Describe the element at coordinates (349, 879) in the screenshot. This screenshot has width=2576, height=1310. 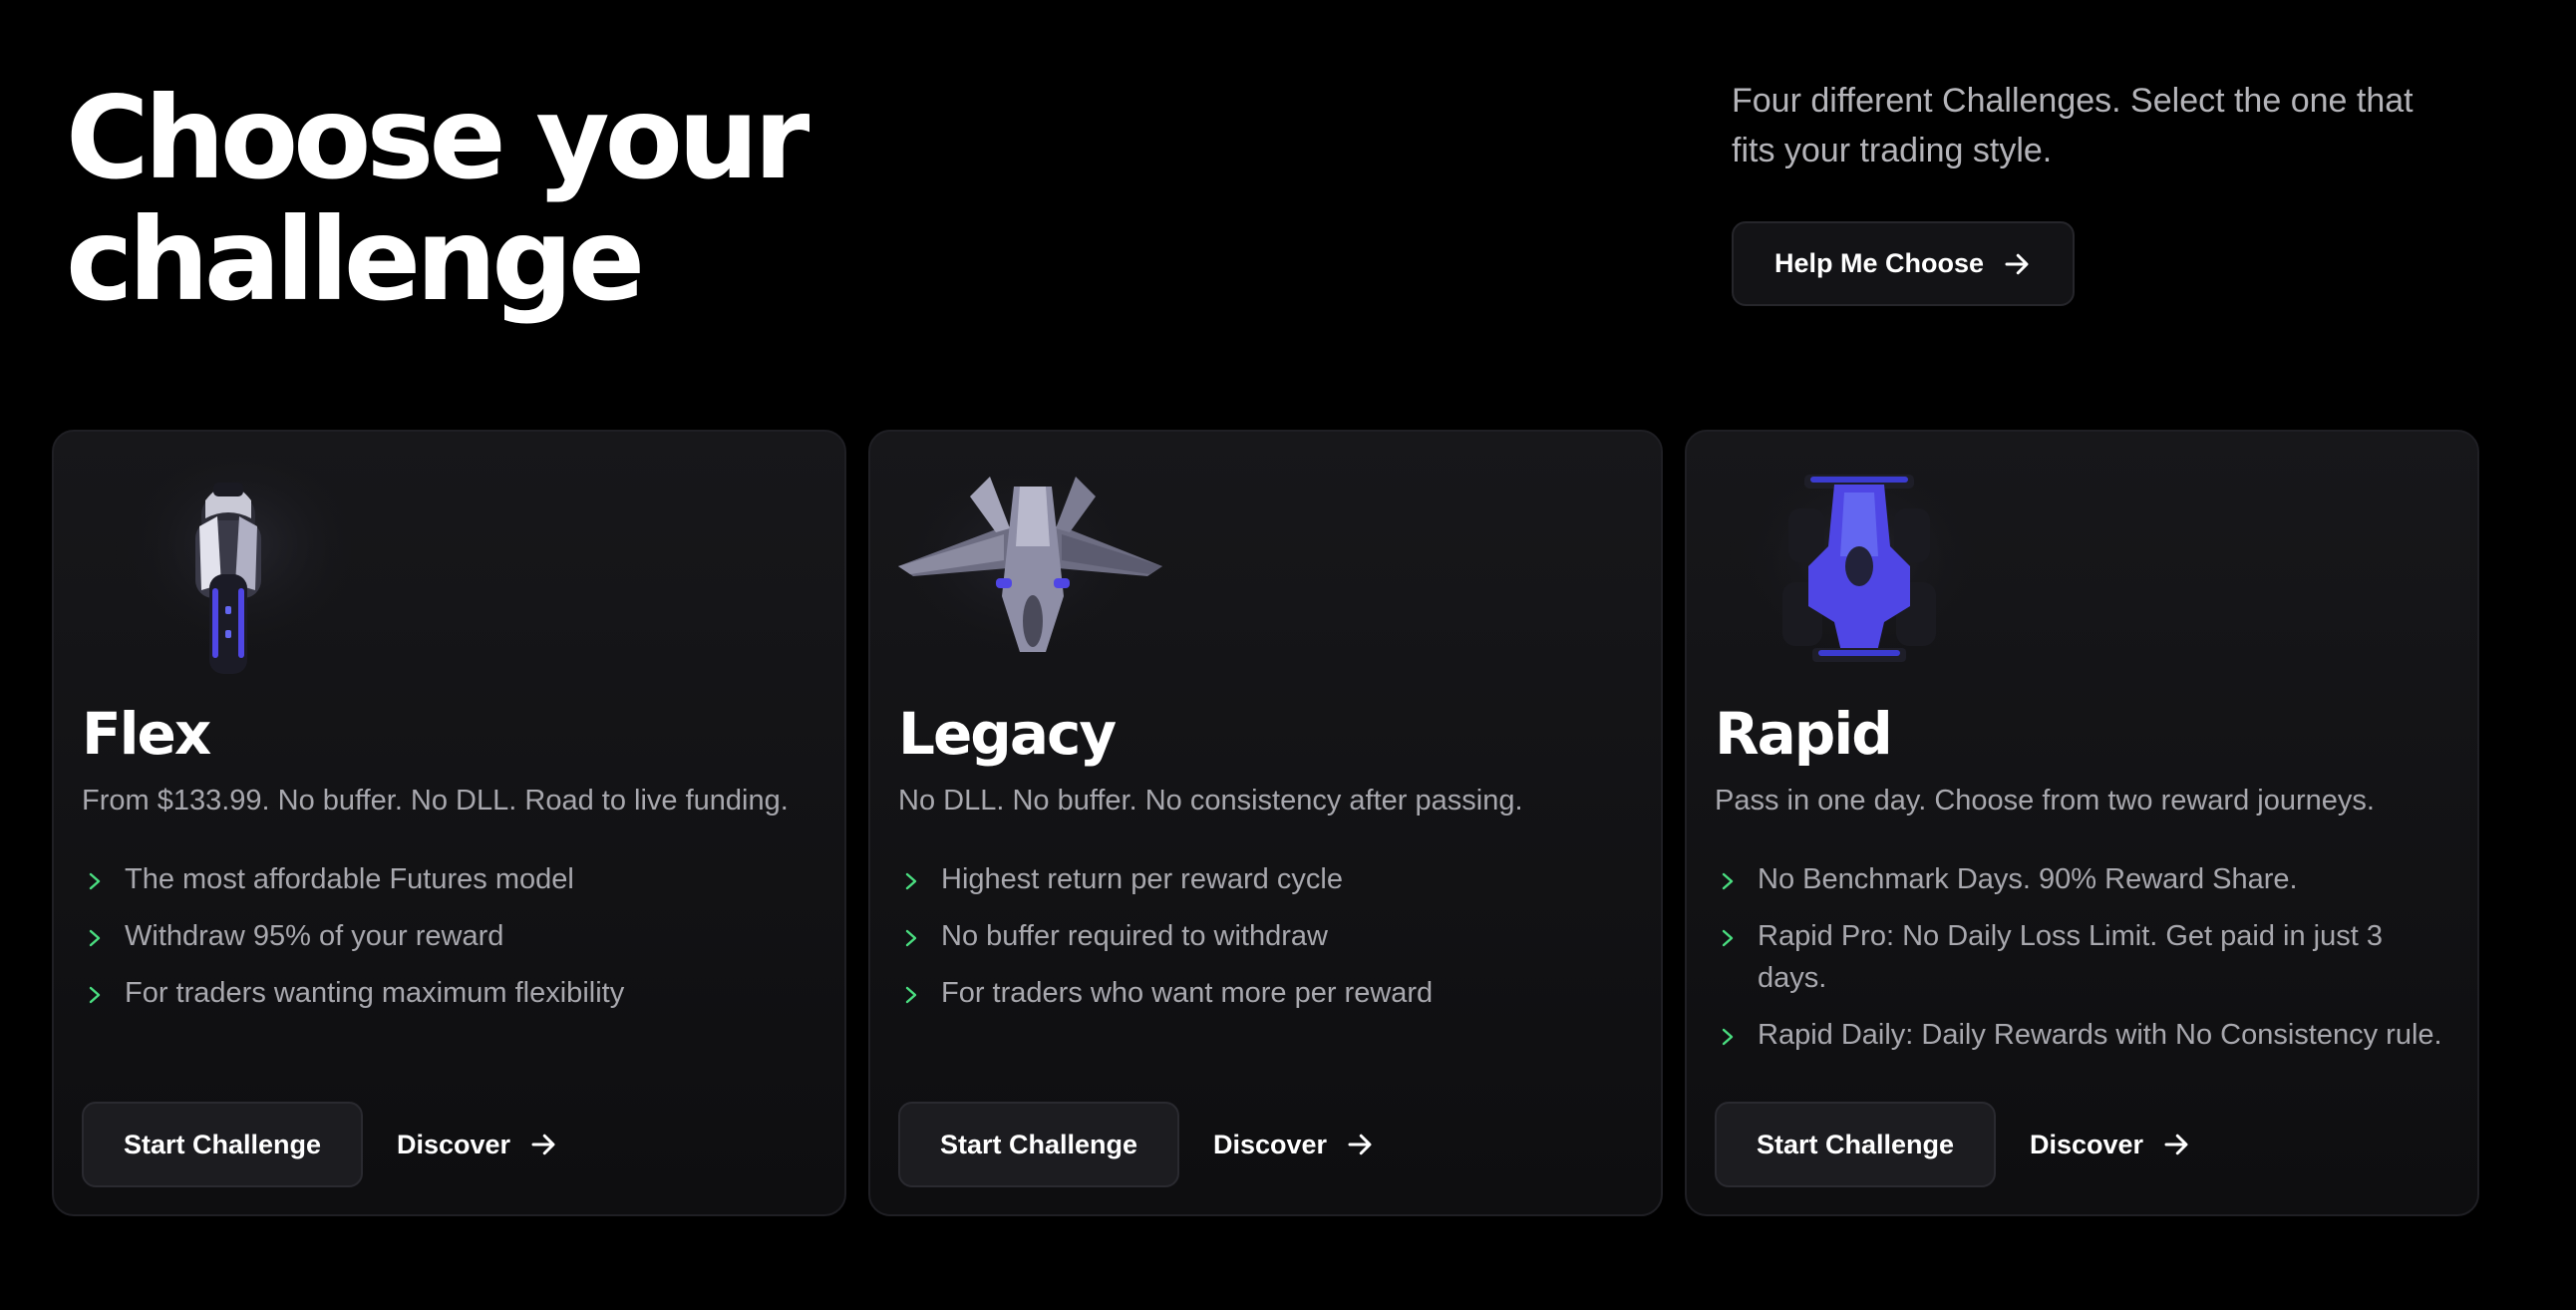
I see `feature-text: The most affordable Futures model` at that location.